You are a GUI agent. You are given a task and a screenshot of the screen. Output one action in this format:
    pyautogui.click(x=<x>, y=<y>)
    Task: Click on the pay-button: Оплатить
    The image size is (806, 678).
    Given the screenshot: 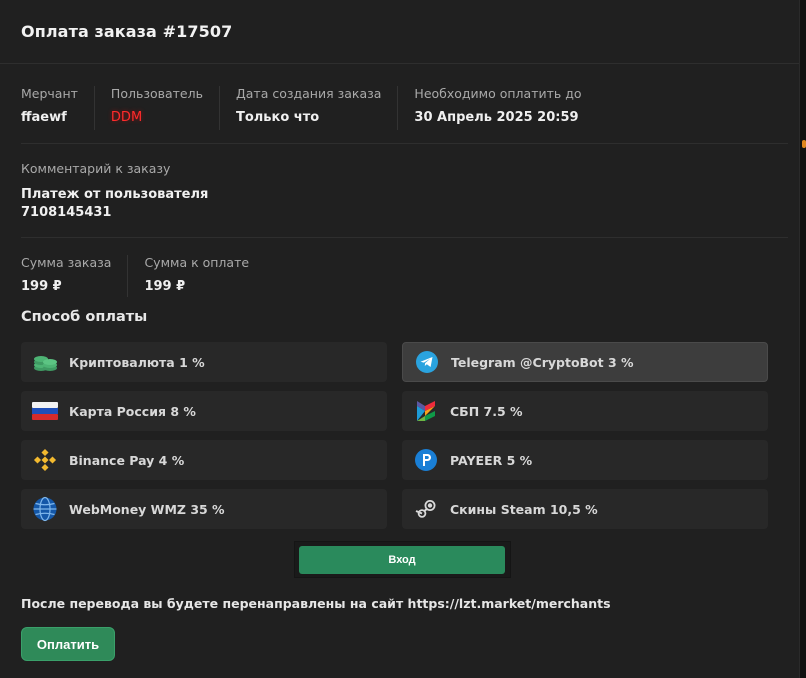 What is the action you would take?
    pyautogui.click(x=68, y=644)
    